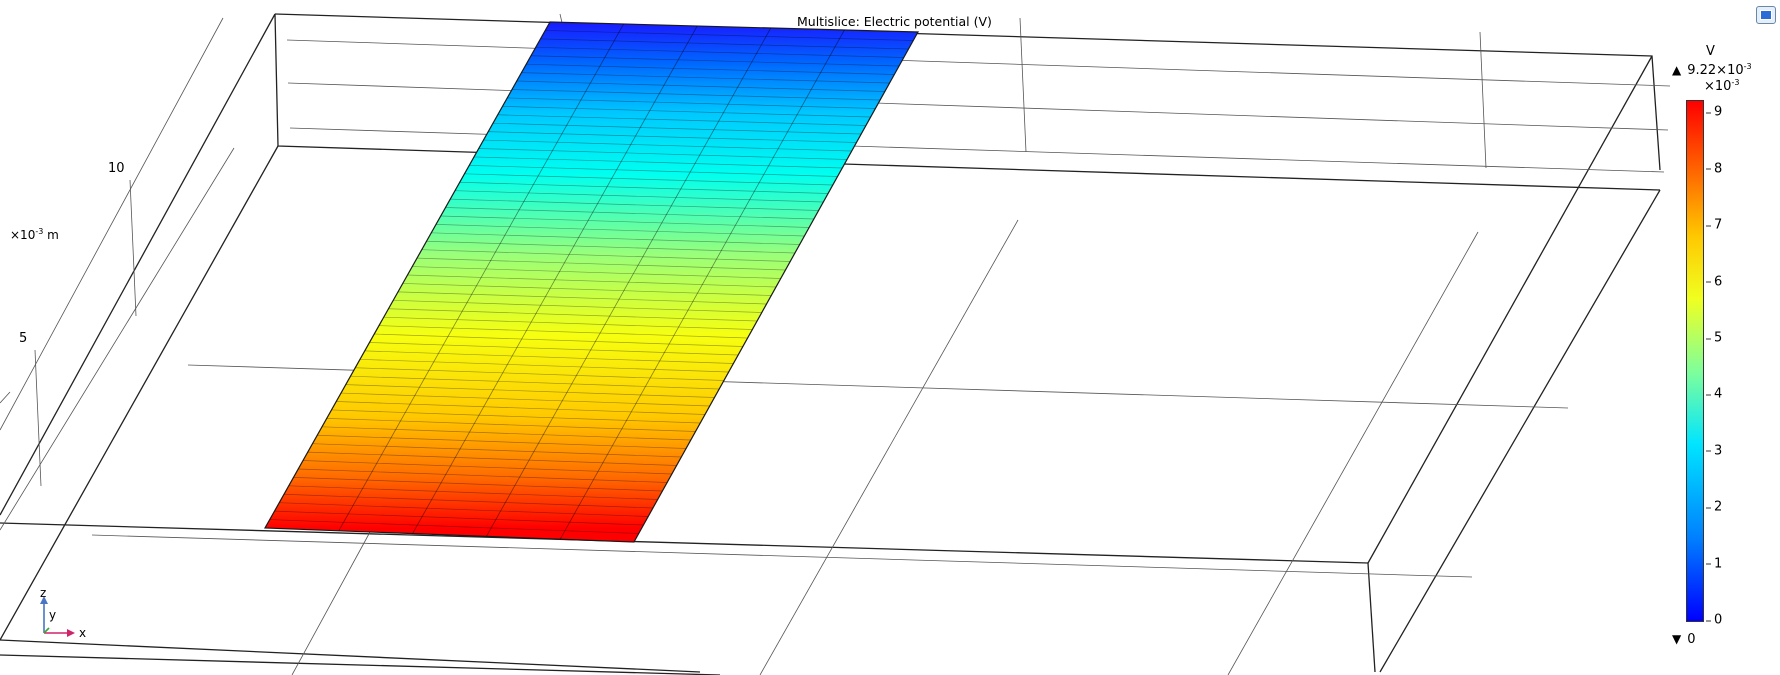 This screenshot has width=1780, height=675. I want to click on color-legend: V ▲ 9.22×10-3 ×10-3 9876543210 ▼ 0, so click(1722, 349).